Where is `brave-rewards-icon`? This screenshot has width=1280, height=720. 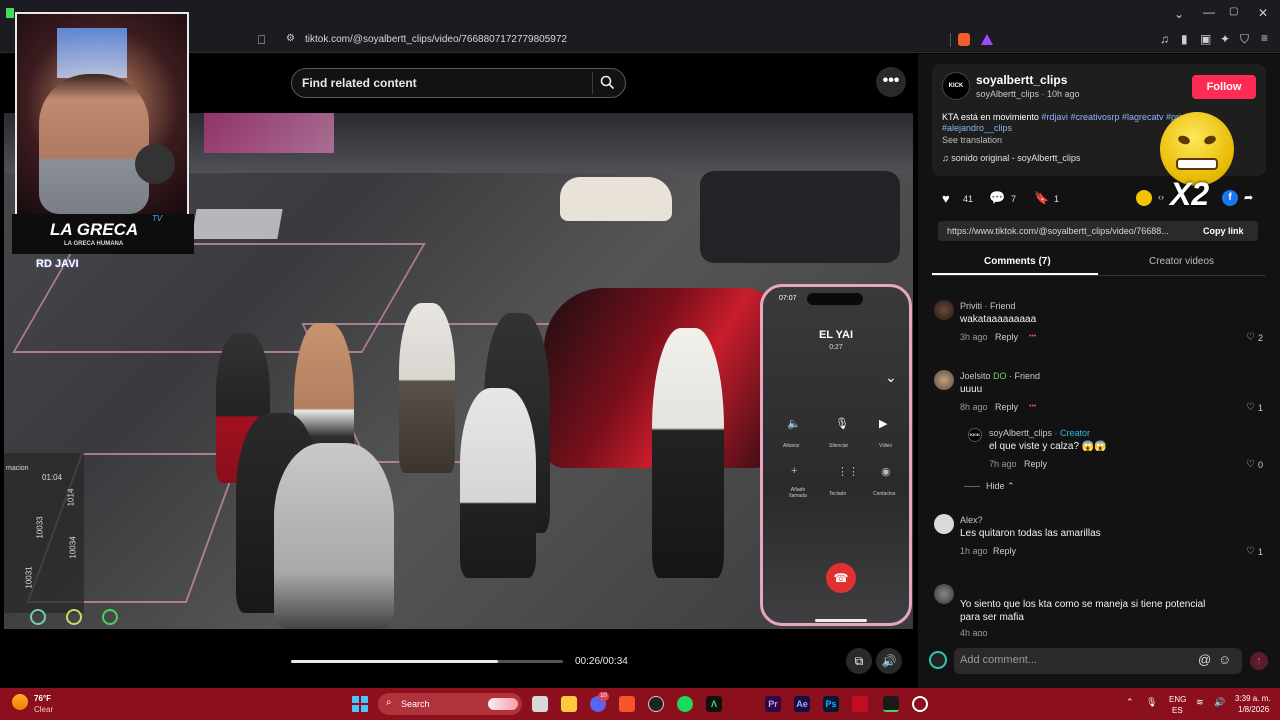
brave-rewards-icon is located at coordinates (987, 39).